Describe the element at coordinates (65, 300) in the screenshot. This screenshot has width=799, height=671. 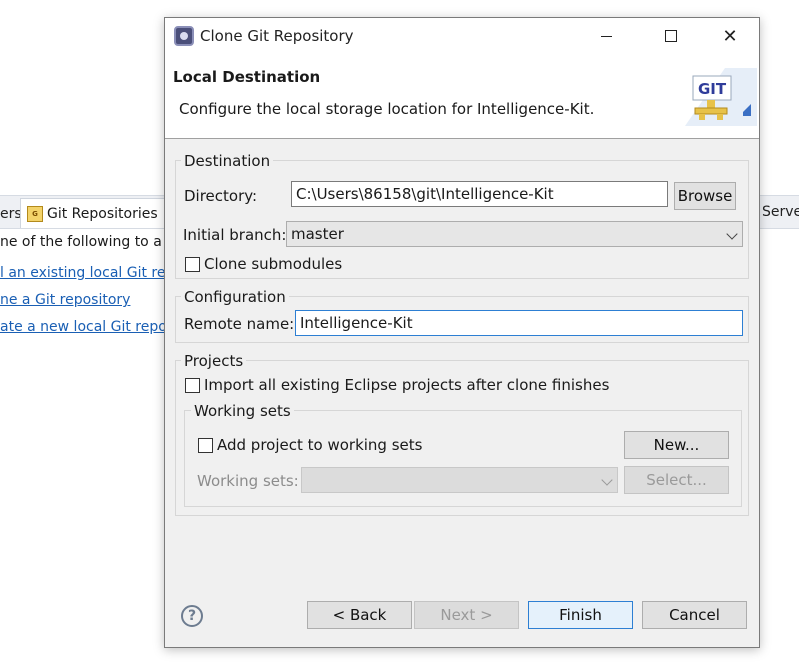
I see `link-clone-repo: ne a Git repository` at that location.